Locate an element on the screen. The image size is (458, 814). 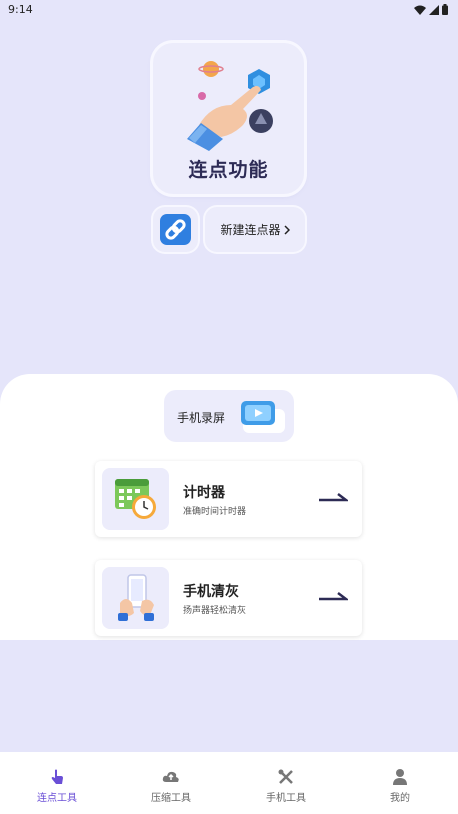
tab-clicker-tools: 连点工具 is located at coordinates (57, 783).